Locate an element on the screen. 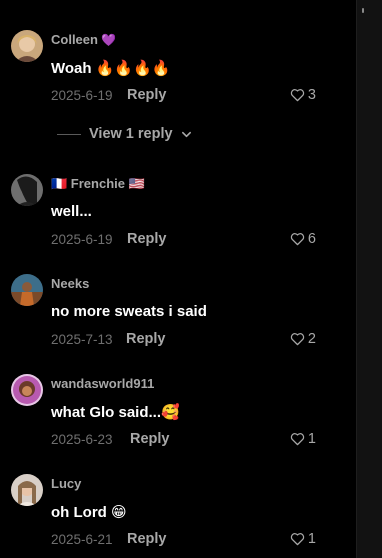 This screenshot has height=558, width=382. commenter-name: Colleen 💜 is located at coordinates (83, 39).